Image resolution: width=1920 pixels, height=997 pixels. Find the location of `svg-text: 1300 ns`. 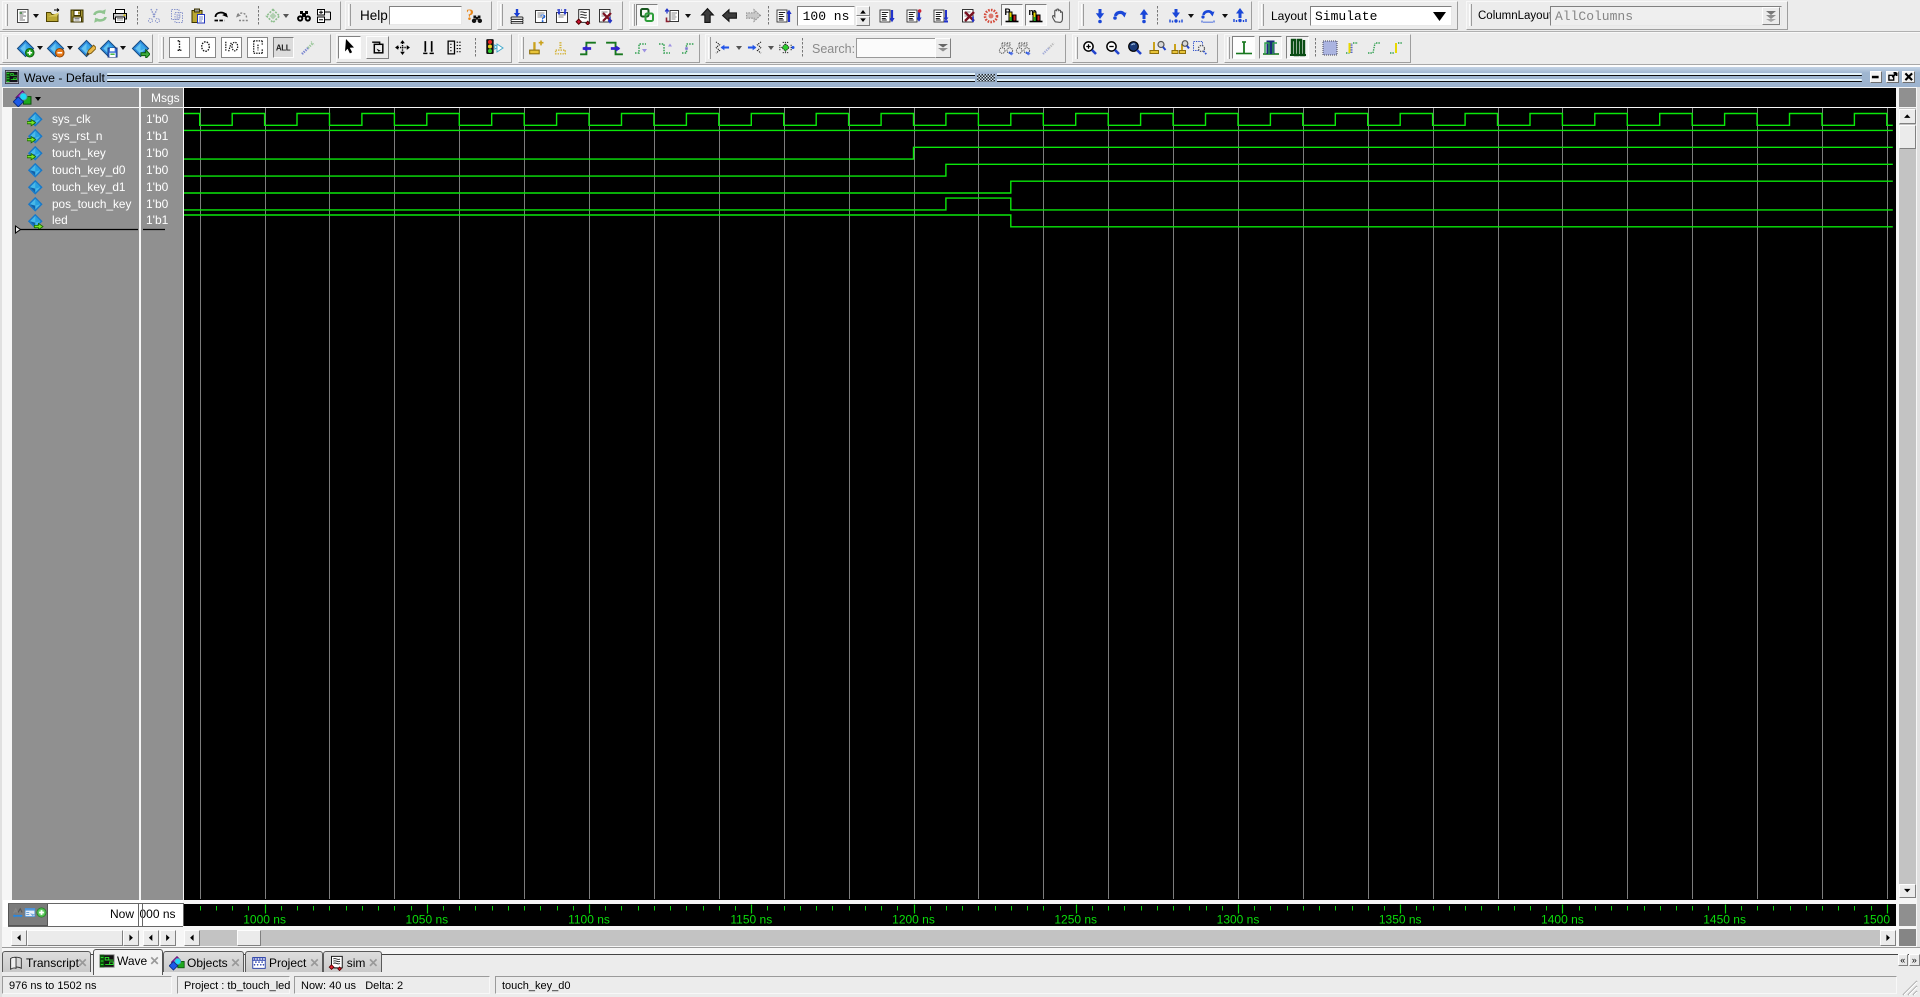

svg-text: 1300 ns is located at coordinates (1238, 919).